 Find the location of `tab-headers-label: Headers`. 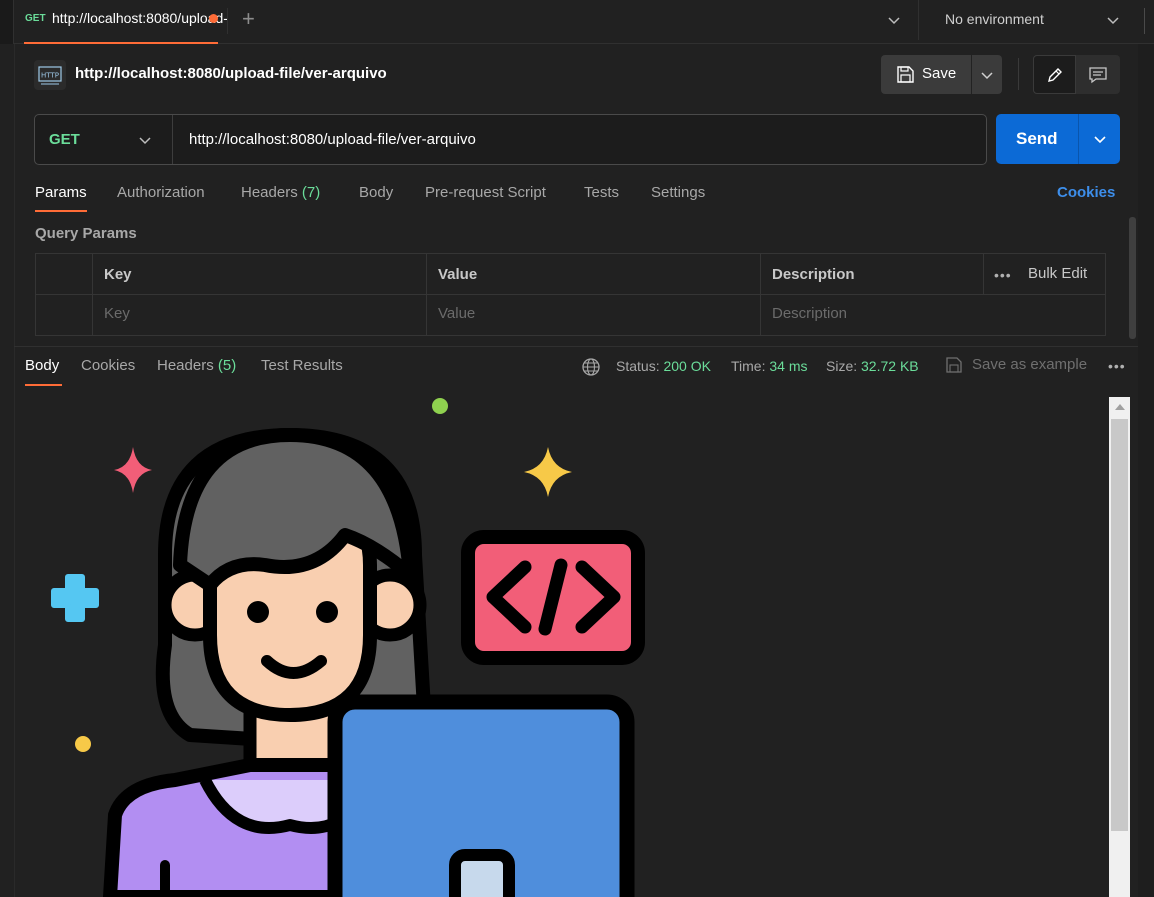

tab-headers-label: Headers is located at coordinates (269, 192).